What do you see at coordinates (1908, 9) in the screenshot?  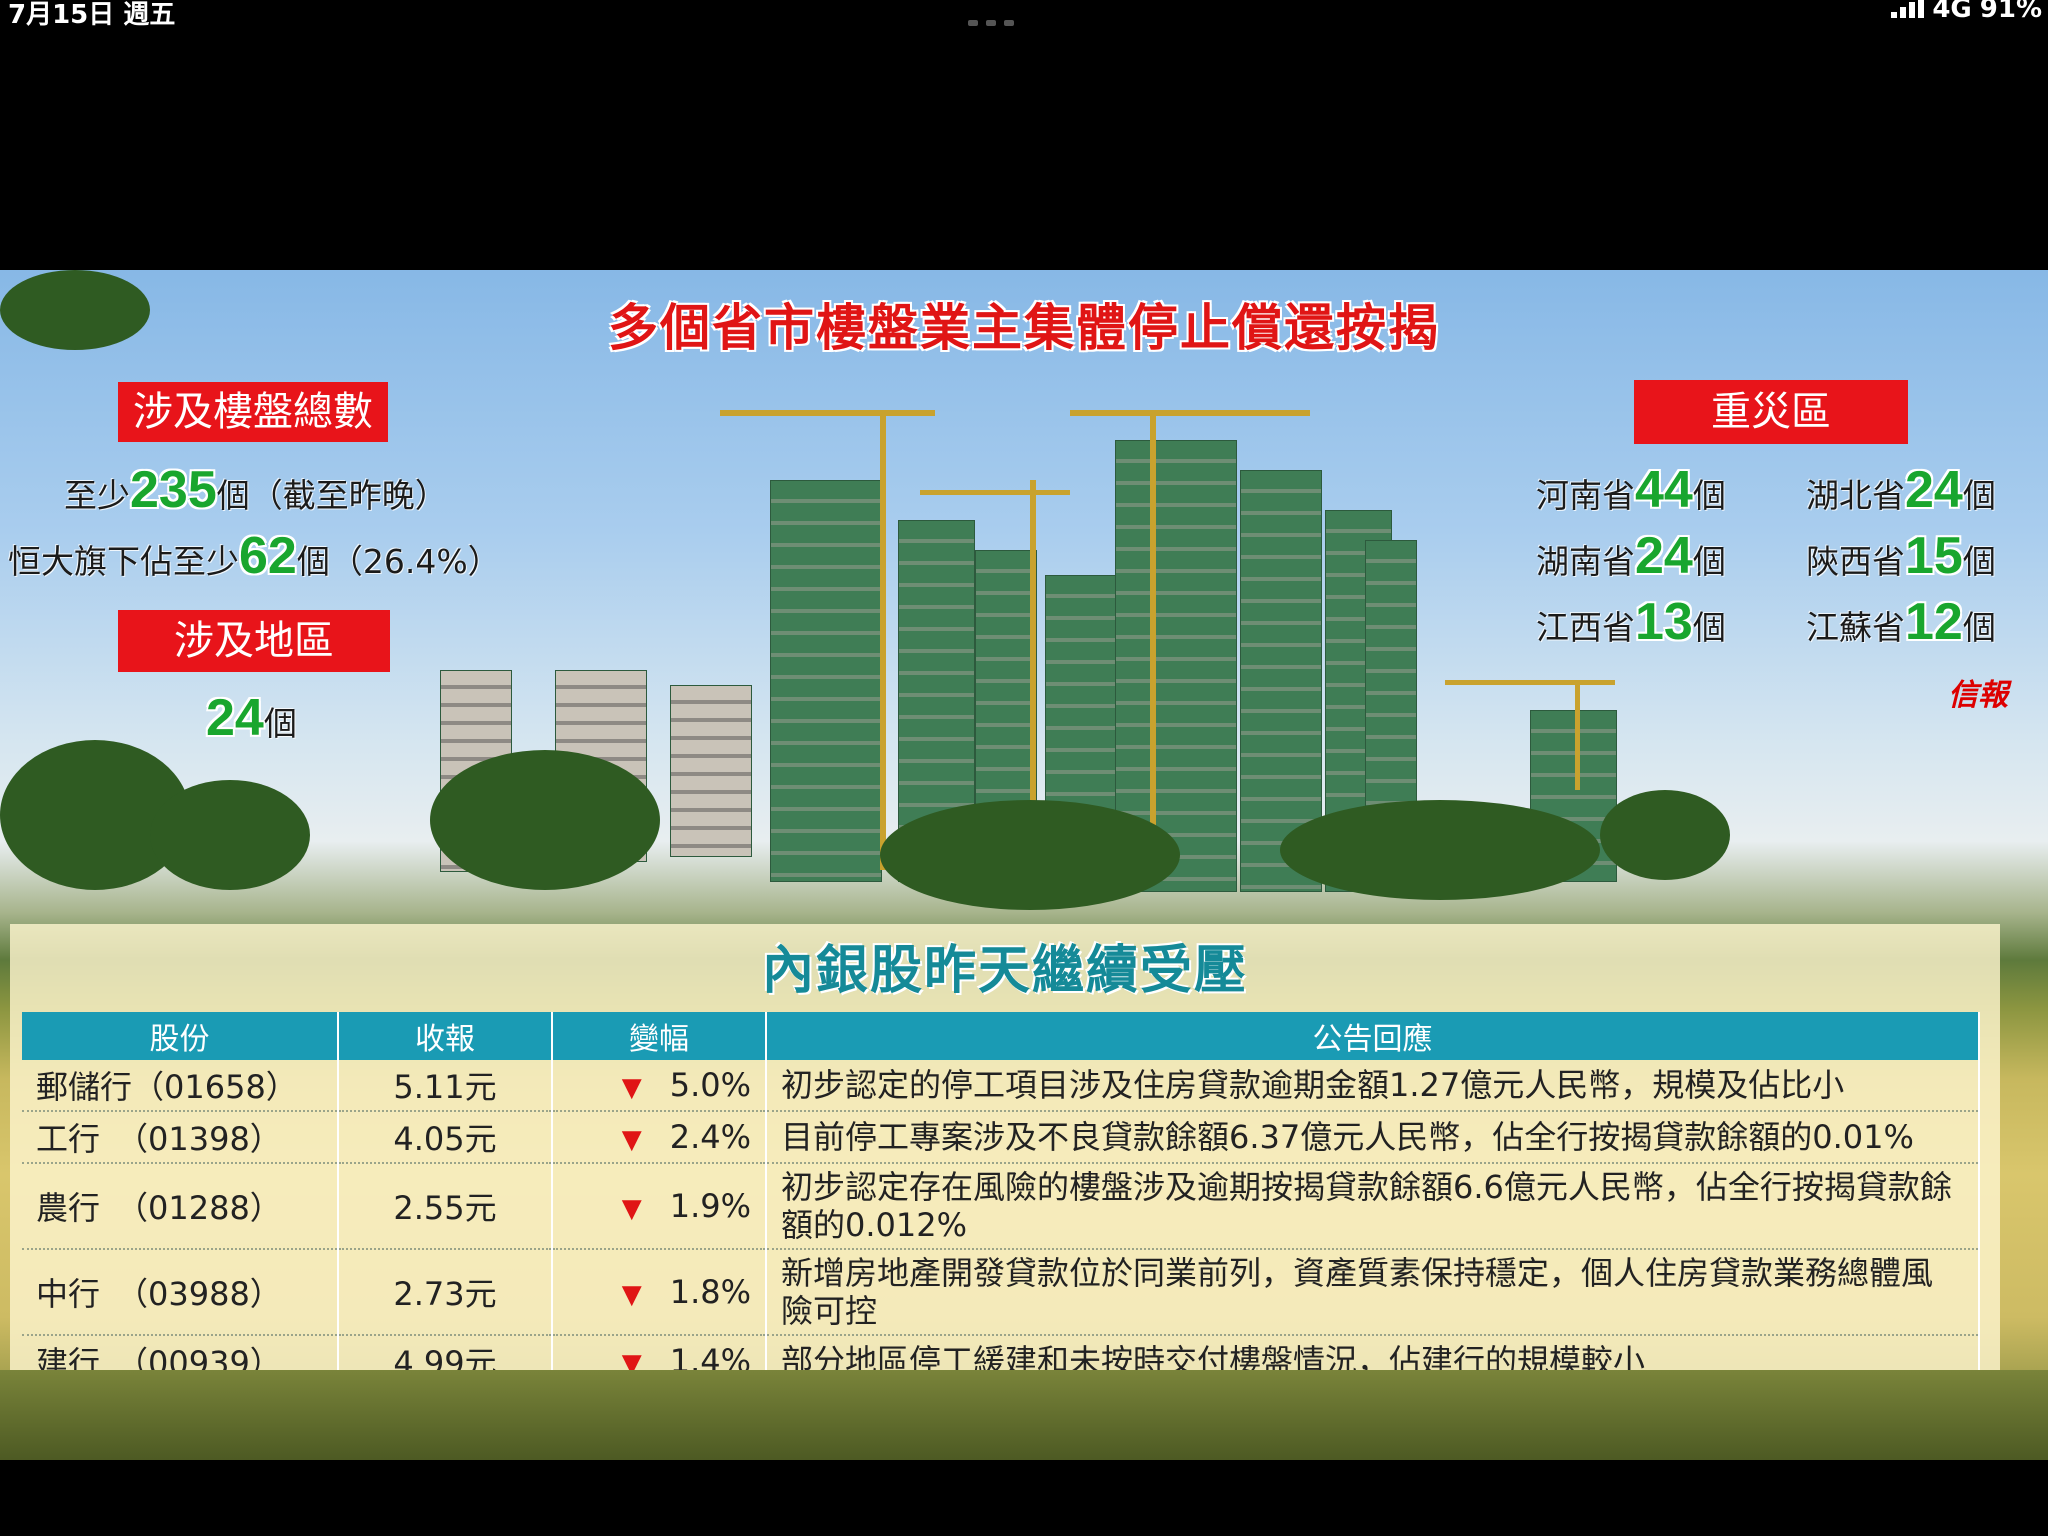 I see `signal-icon` at bounding box center [1908, 9].